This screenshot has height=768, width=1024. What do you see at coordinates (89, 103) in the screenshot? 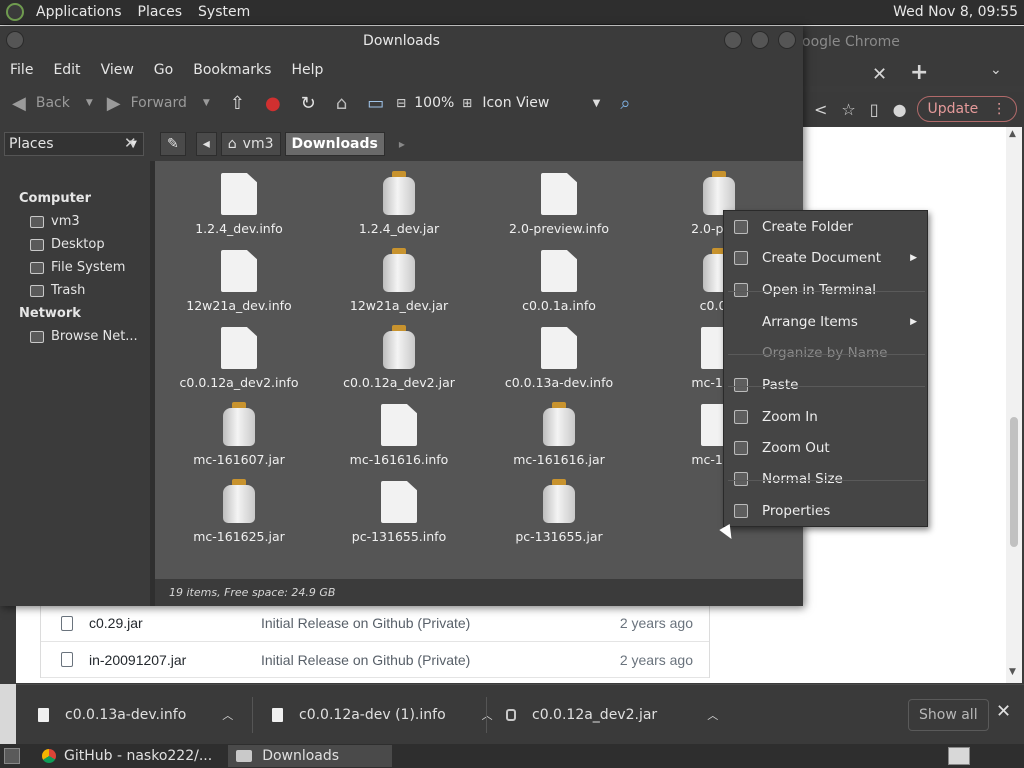
I see `back-history-icon: ▼` at bounding box center [89, 103].